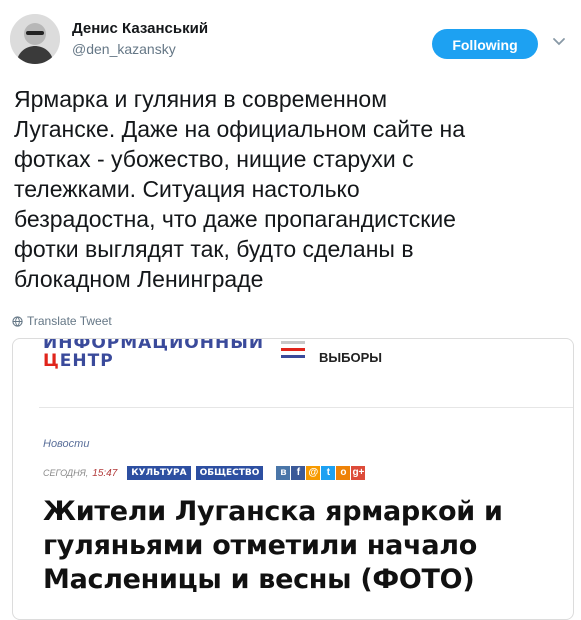  Describe the element at coordinates (124, 49) in the screenshot. I see `user-handle: @den_kazansky` at that location.